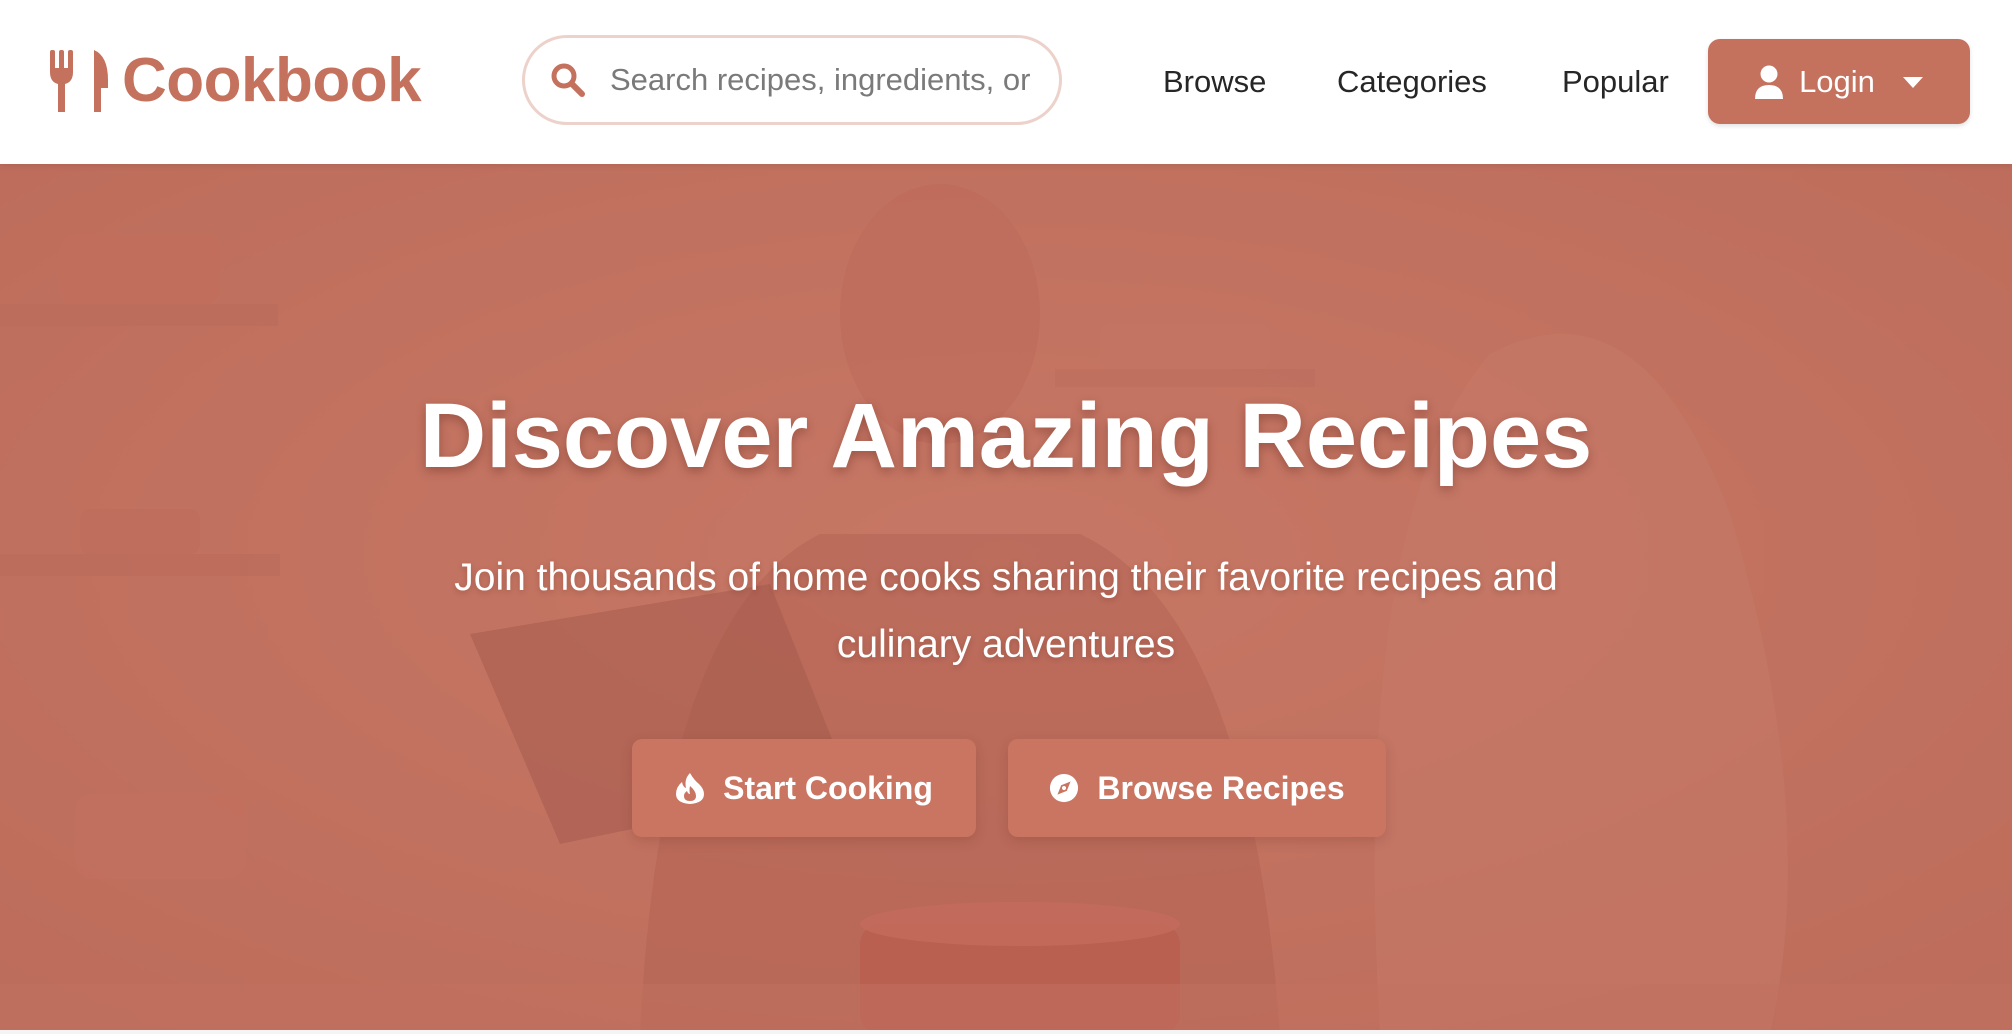  Describe the element at coordinates (830, 80) in the screenshot. I see `search-input` at that location.